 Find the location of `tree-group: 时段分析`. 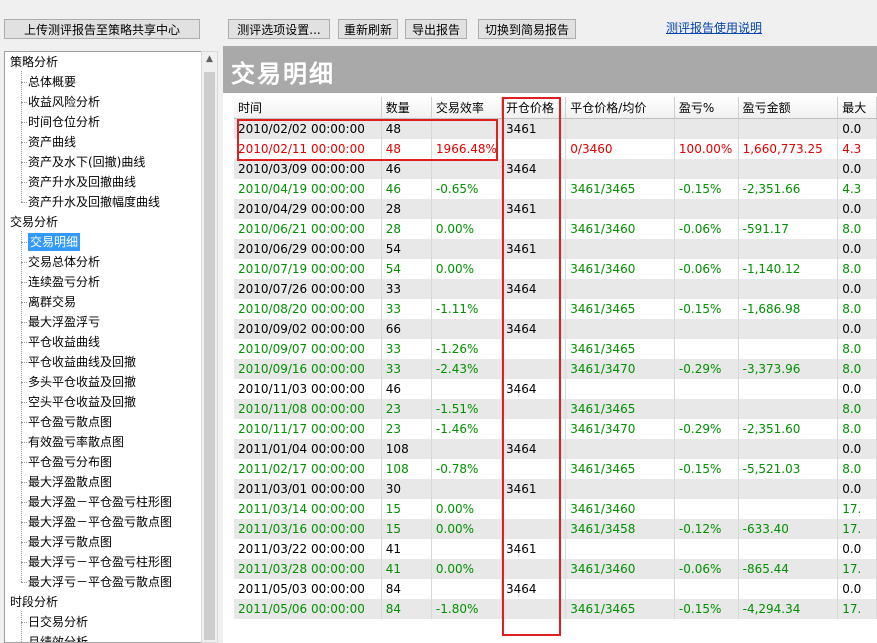

tree-group: 时段分析 is located at coordinates (34, 602).